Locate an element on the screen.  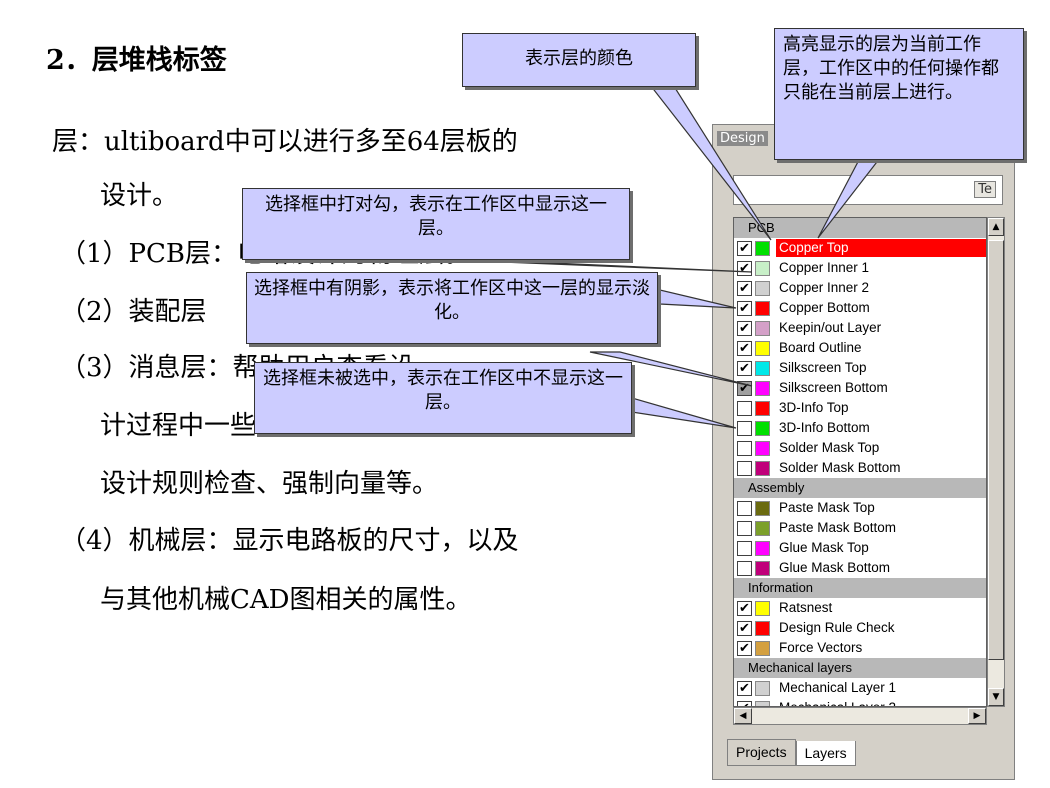
layer-row: ✔ Copper Inner 2 is located at coordinates (860, 288).